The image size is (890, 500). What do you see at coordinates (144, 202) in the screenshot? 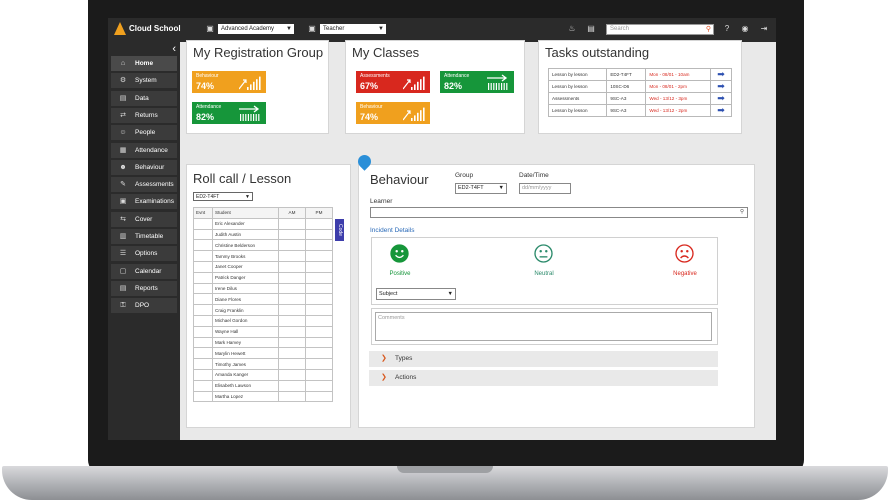
I see `sidebar-item-examinations: ▣ Examinations` at bounding box center [144, 202].